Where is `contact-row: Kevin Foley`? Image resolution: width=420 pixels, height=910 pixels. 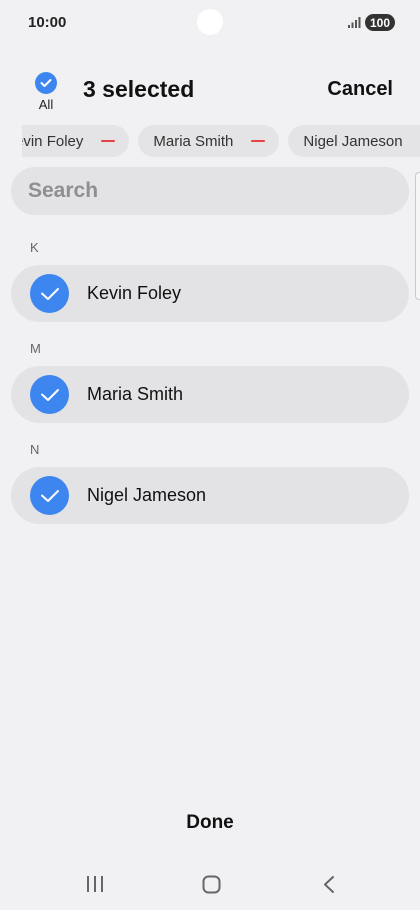
contact-row: Kevin Foley is located at coordinates (210, 293).